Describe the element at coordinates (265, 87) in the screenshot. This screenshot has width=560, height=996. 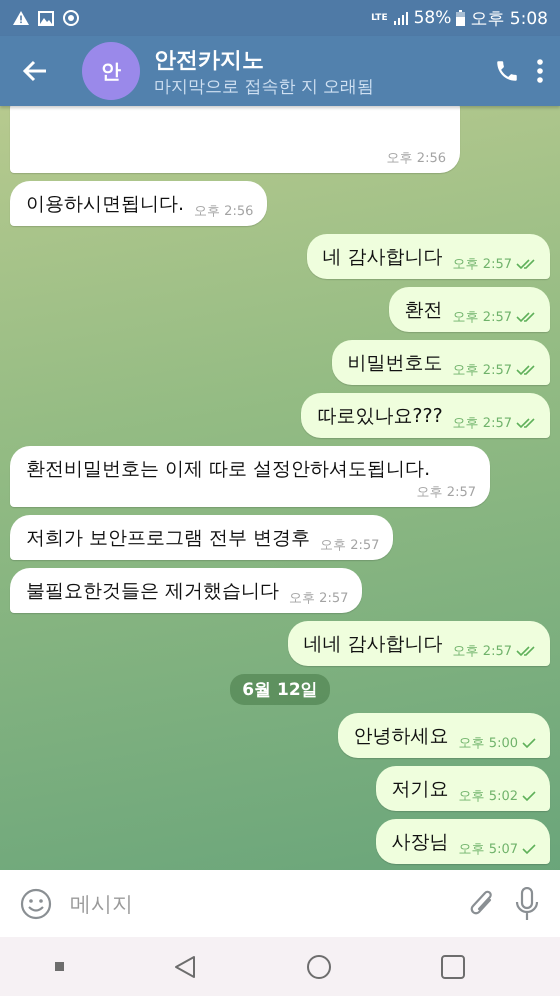
I see `last-seen-status: 마지막으로 접속한 지 오래됨` at that location.